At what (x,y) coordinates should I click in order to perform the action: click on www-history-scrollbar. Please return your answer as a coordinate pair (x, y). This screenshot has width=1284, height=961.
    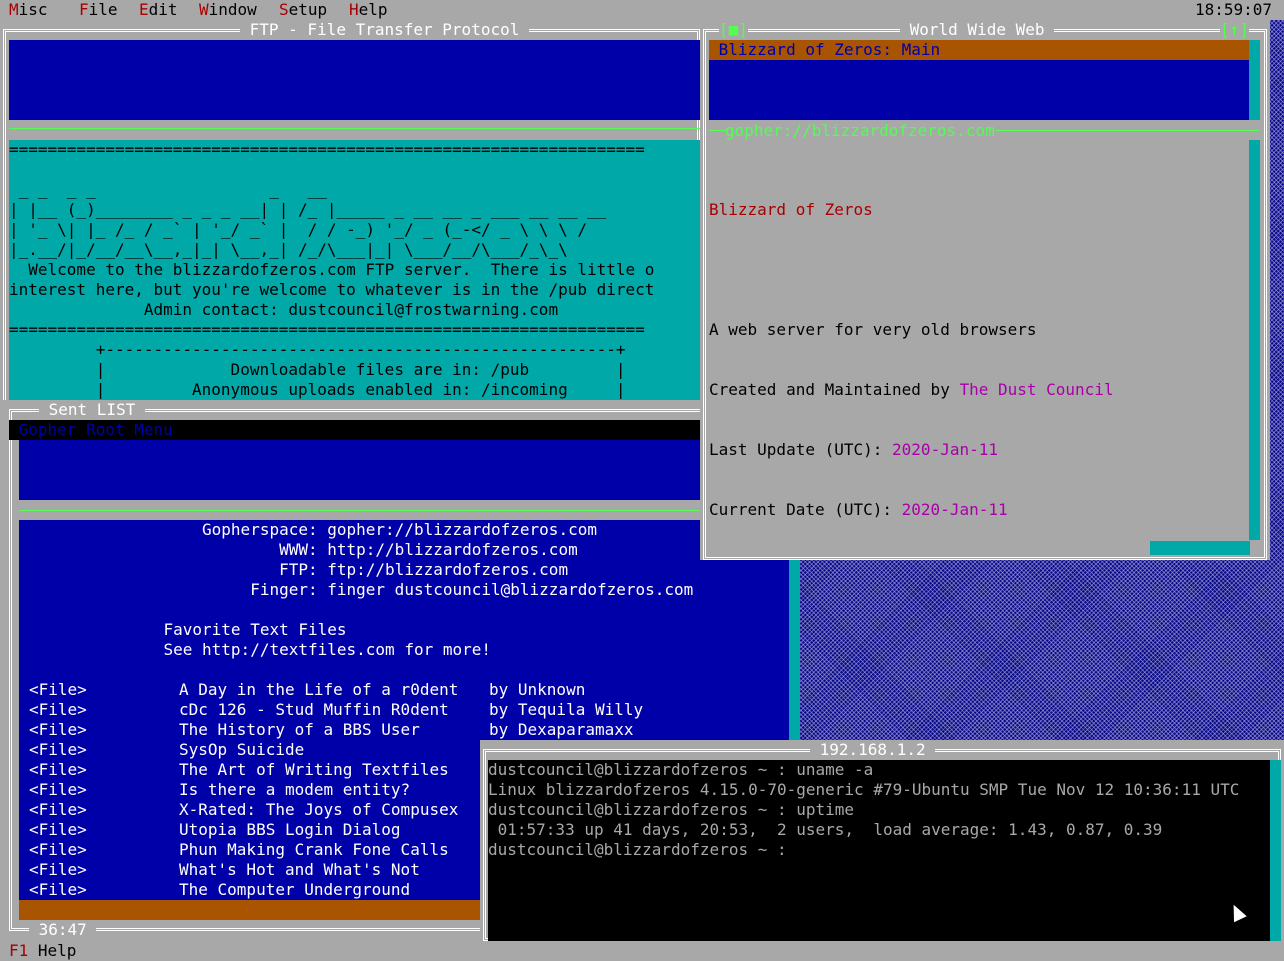
    Looking at the image, I should click on (1254, 80).